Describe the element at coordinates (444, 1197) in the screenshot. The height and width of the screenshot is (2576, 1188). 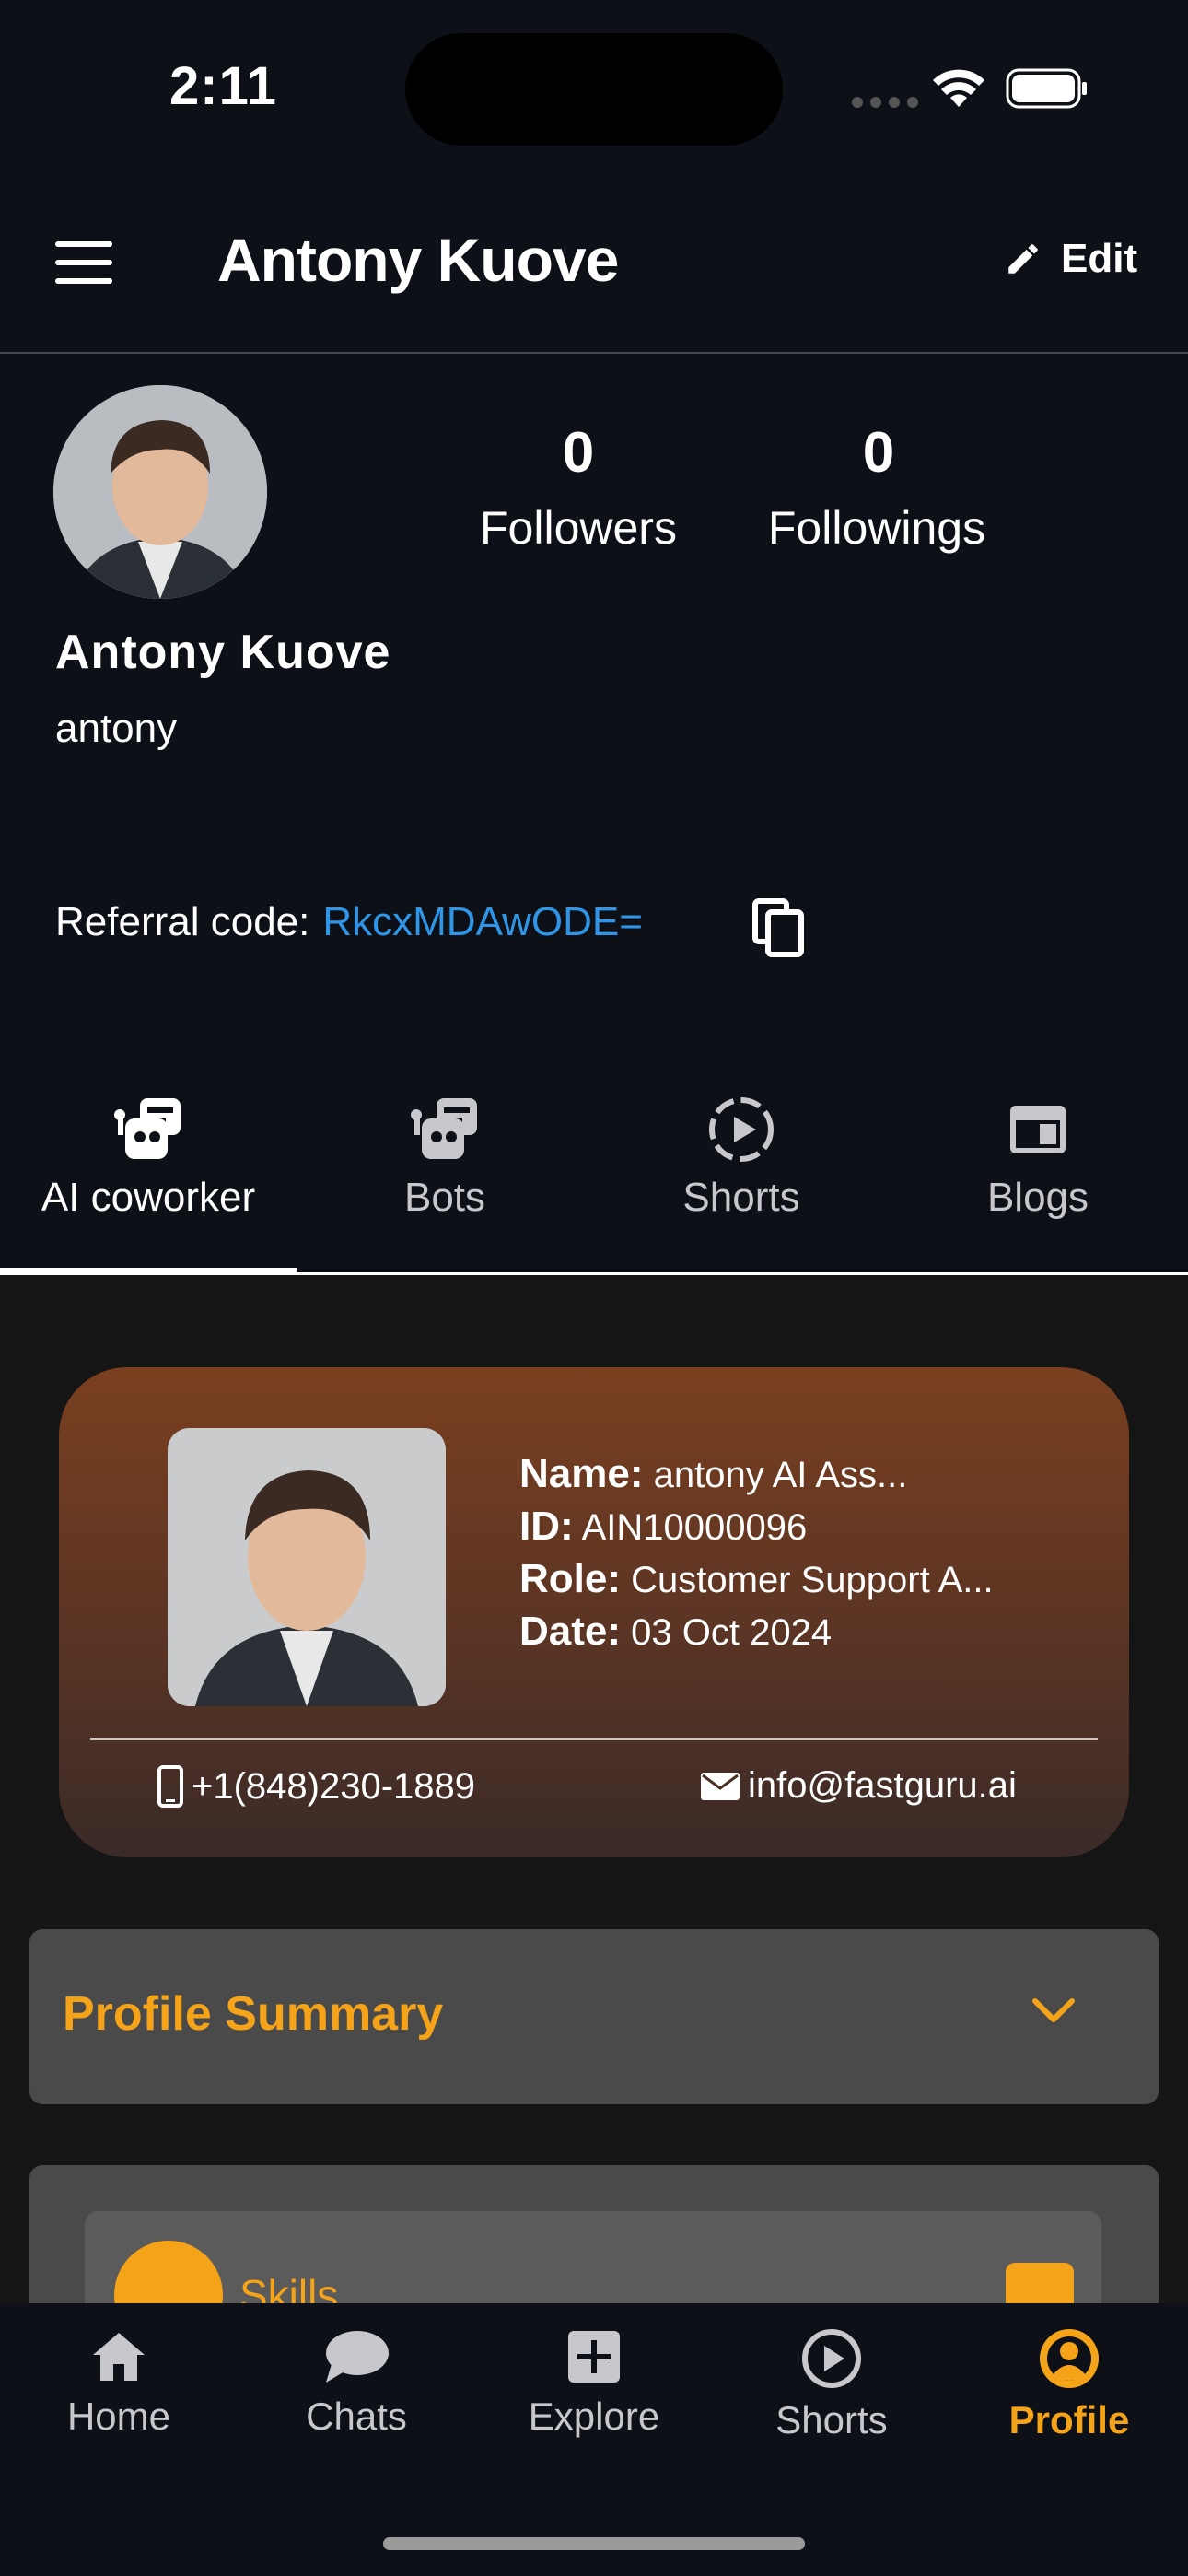
I see `tab-label: Bots` at that location.